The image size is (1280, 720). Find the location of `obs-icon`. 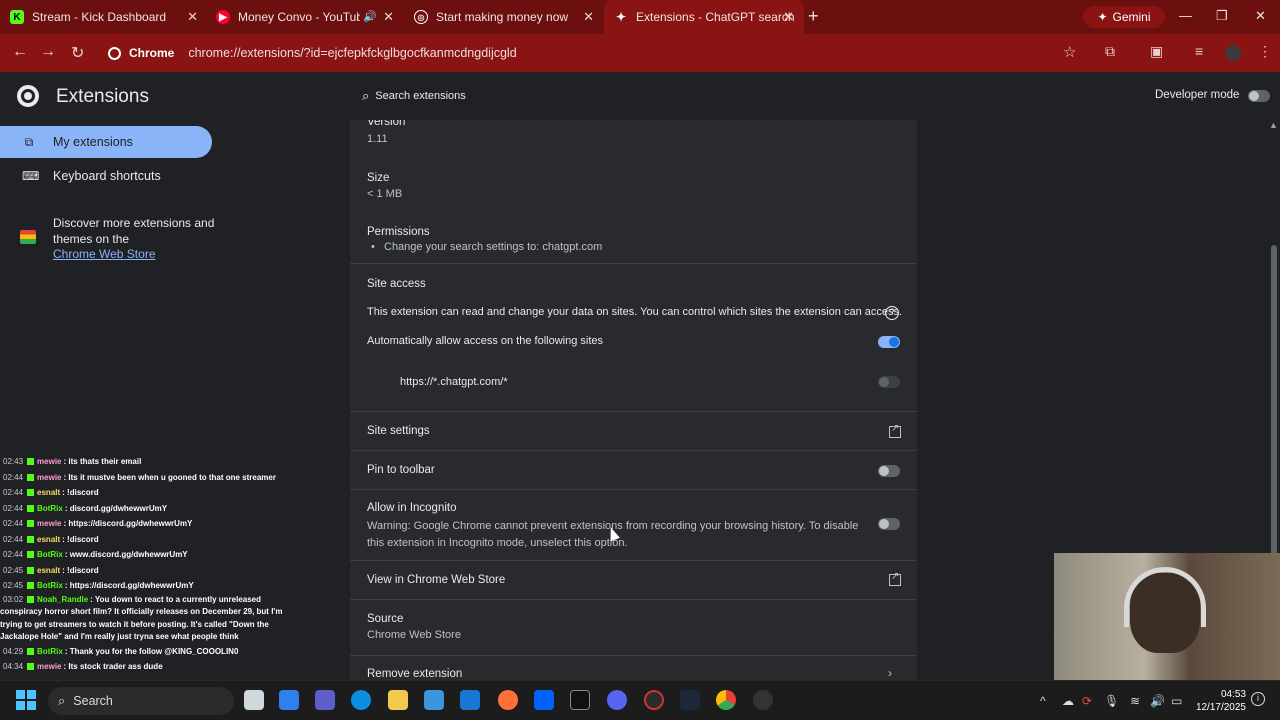

obs-icon is located at coordinates (654, 700).